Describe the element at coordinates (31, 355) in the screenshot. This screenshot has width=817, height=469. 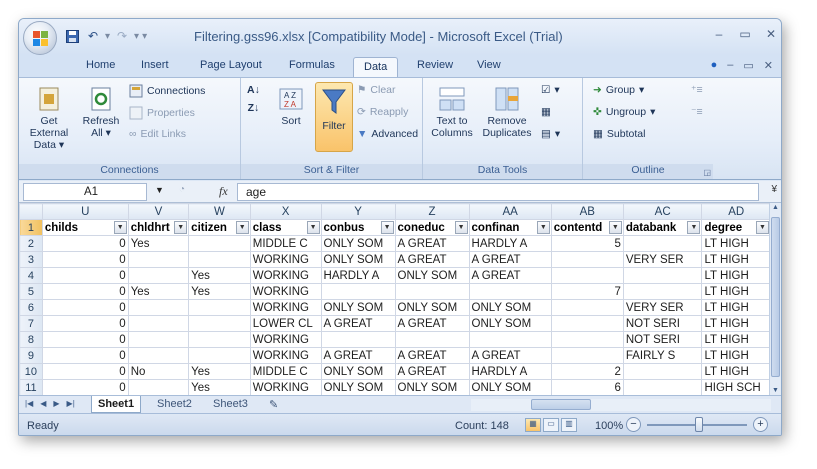
I see `row-header: 9` at that location.